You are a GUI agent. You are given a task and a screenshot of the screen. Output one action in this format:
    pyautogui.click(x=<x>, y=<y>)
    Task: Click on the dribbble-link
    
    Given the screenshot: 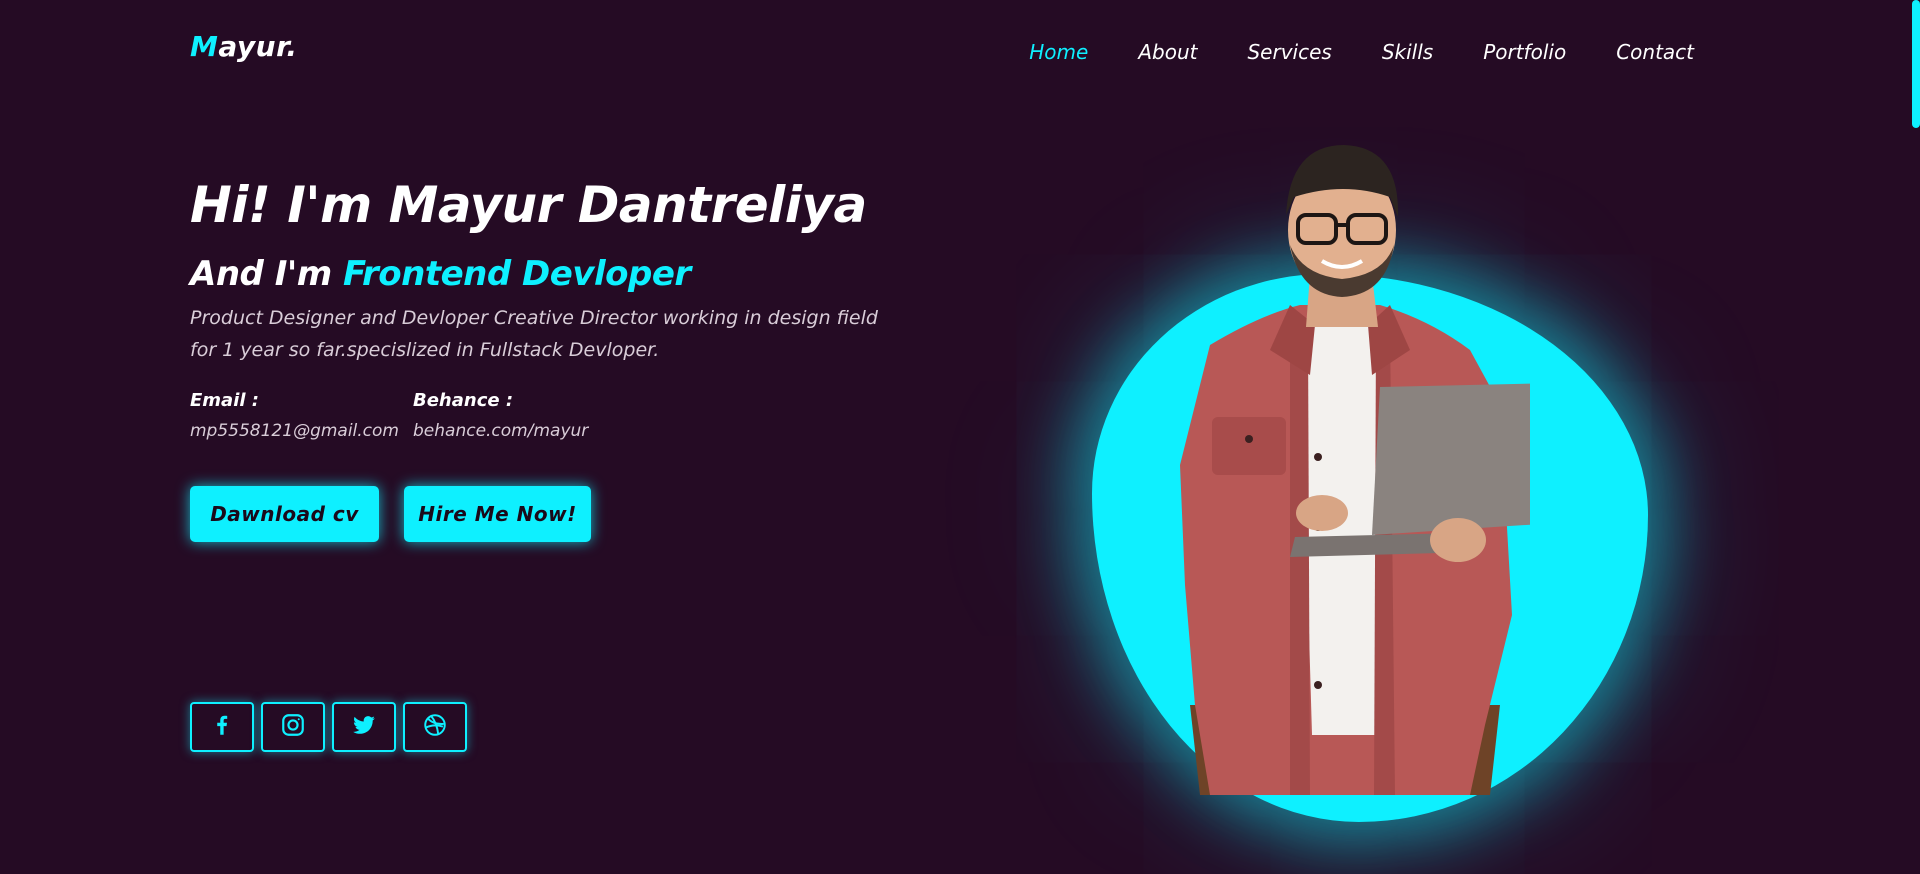 What is the action you would take?
    pyautogui.click(x=435, y=727)
    